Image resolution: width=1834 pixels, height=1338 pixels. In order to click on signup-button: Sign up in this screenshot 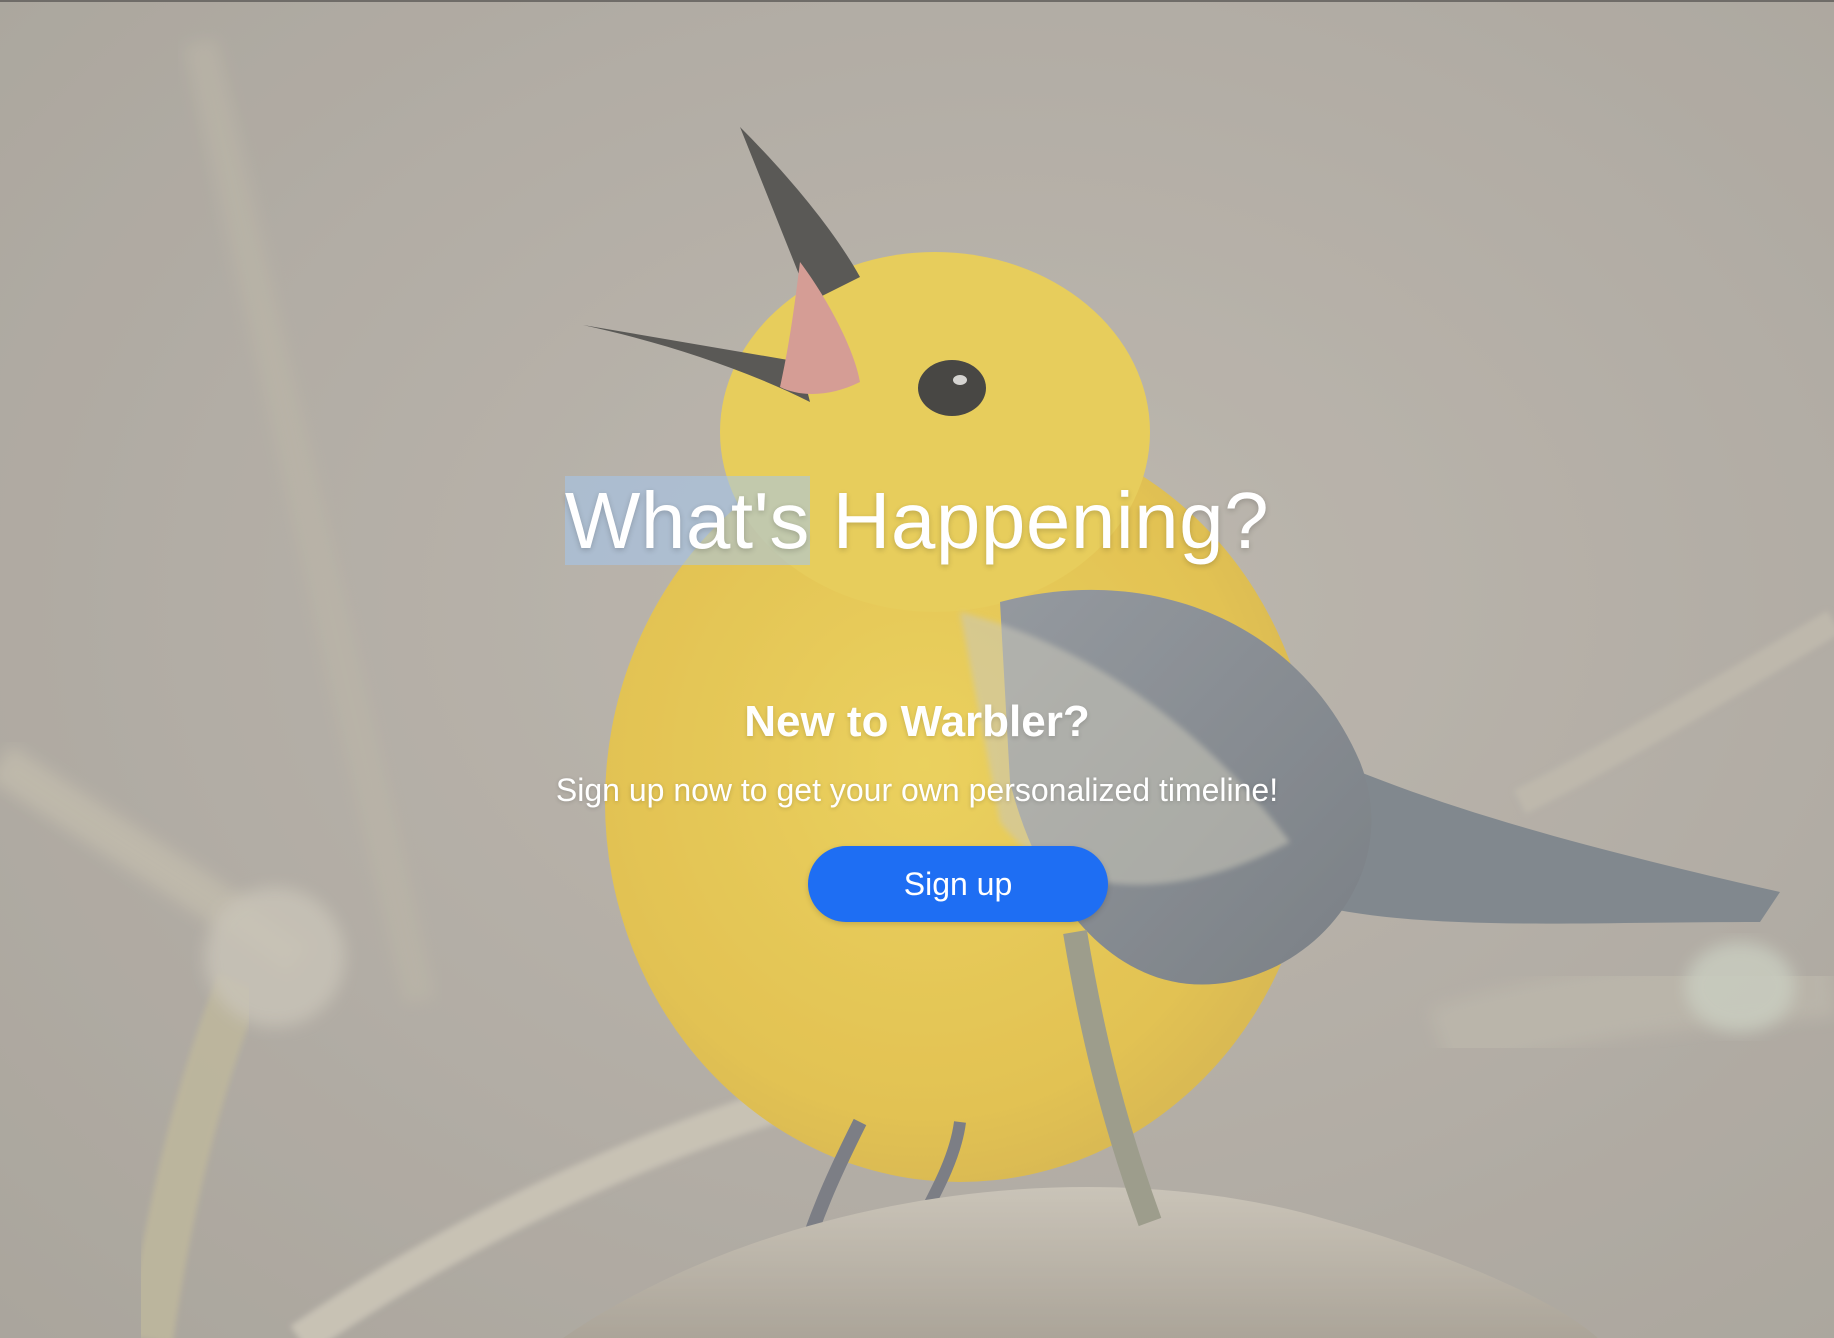, I will do `click(958, 884)`.